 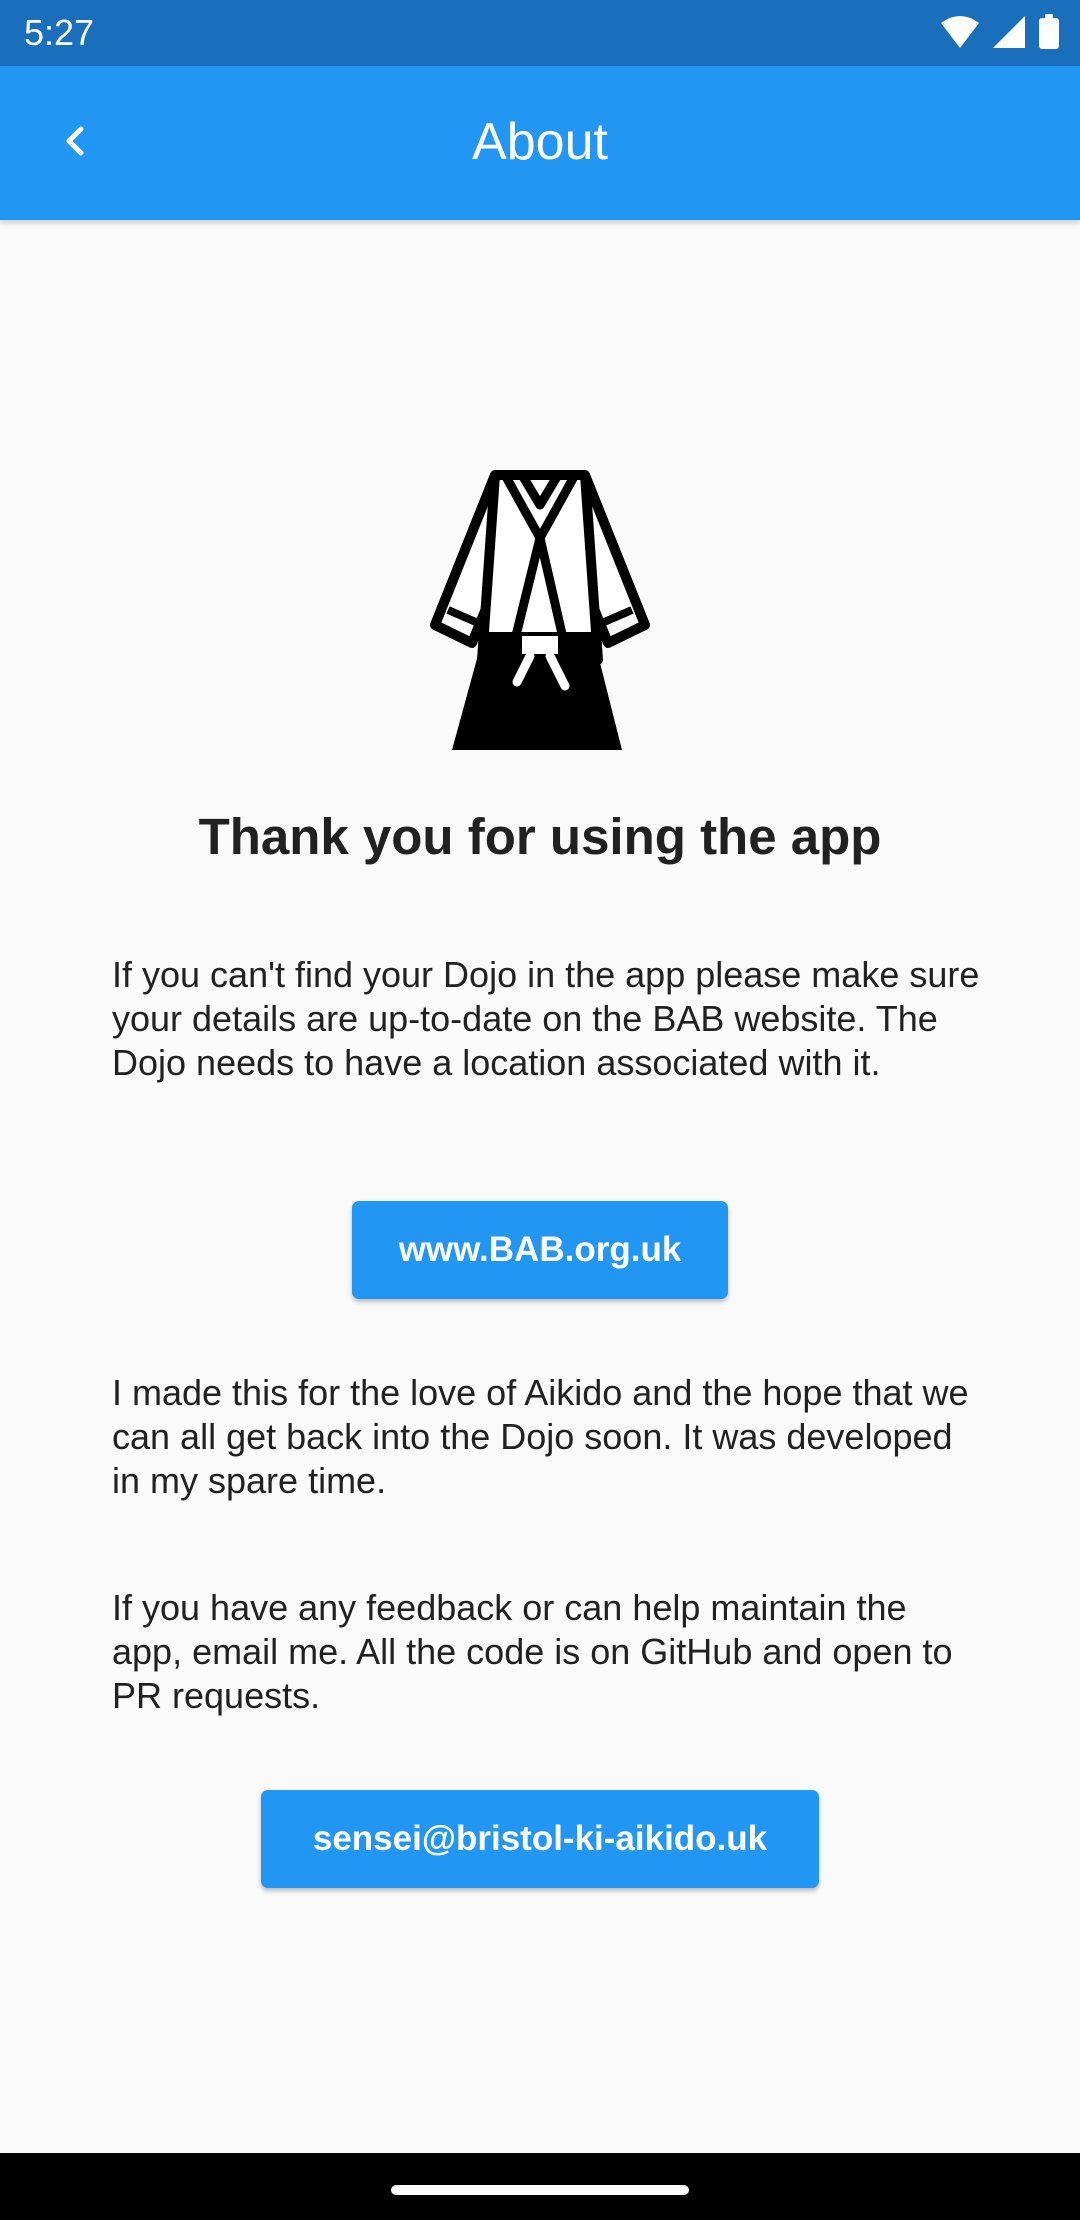 I want to click on page-title: About, so click(x=540, y=142).